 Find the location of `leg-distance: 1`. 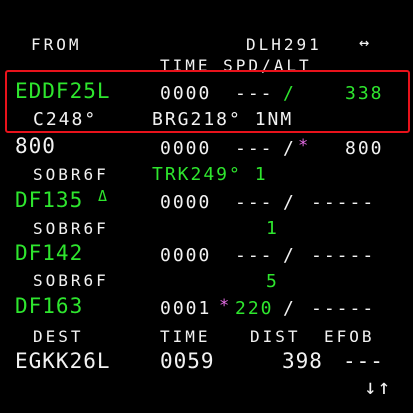

leg-distance: 1 is located at coordinates (272, 228).